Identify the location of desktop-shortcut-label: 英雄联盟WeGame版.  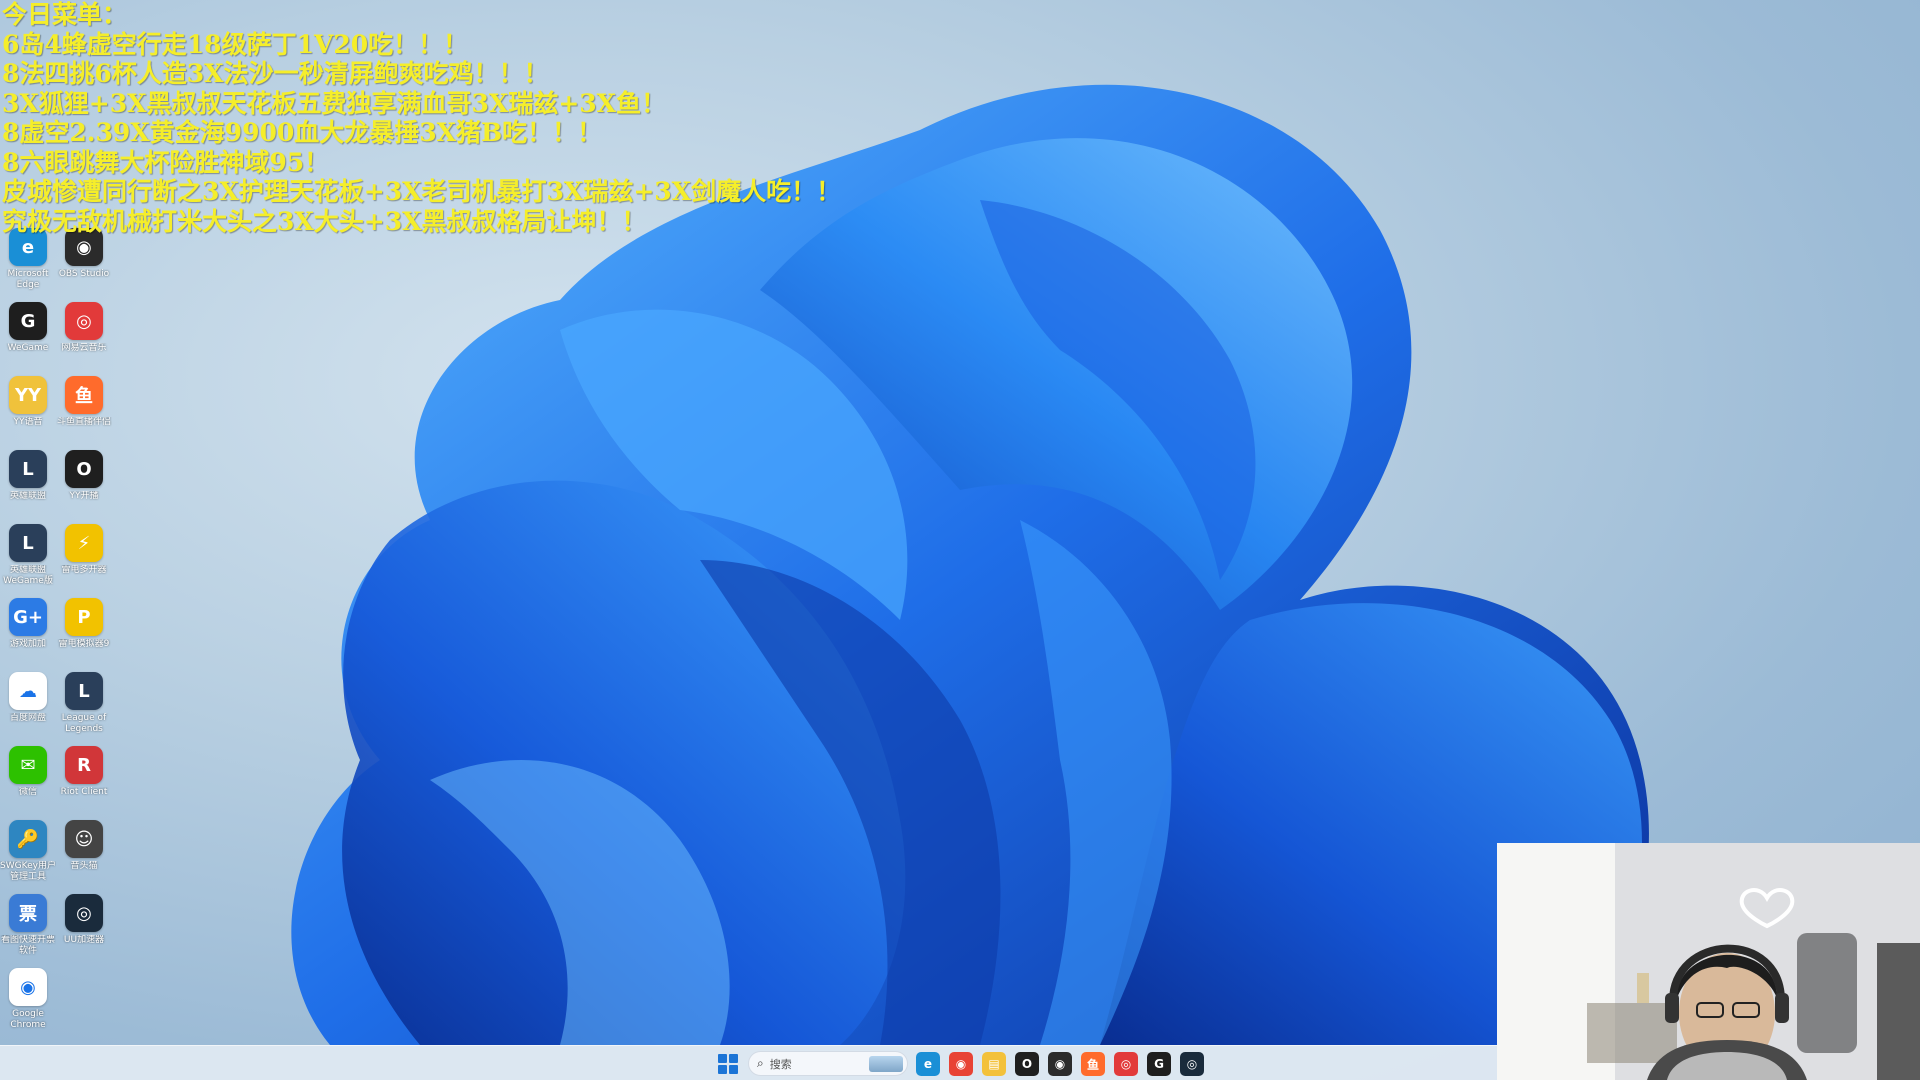
(28, 575).